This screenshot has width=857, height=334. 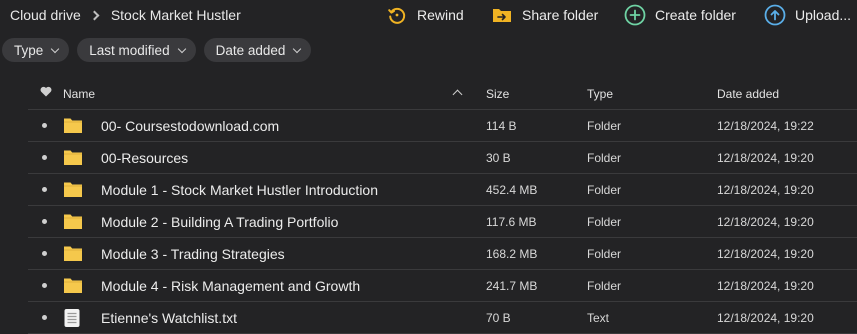 What do you see at coordinates (219, 221) in the screenshot?
I see `row-name: Module 2 - Building A Trading Portfolio` at bounding box center [219, 221].